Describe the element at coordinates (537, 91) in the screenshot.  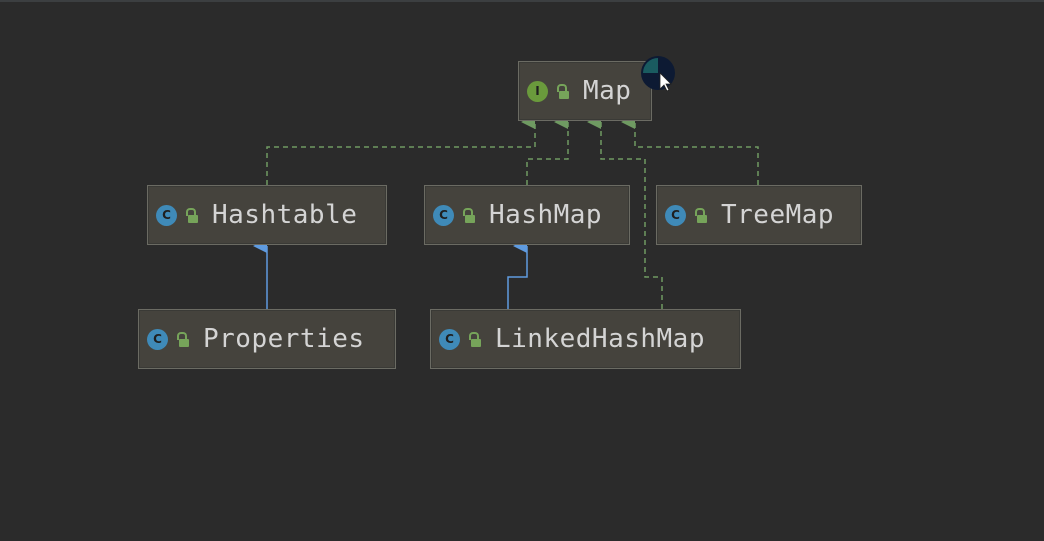
I see `interface-icon: I` at that location.